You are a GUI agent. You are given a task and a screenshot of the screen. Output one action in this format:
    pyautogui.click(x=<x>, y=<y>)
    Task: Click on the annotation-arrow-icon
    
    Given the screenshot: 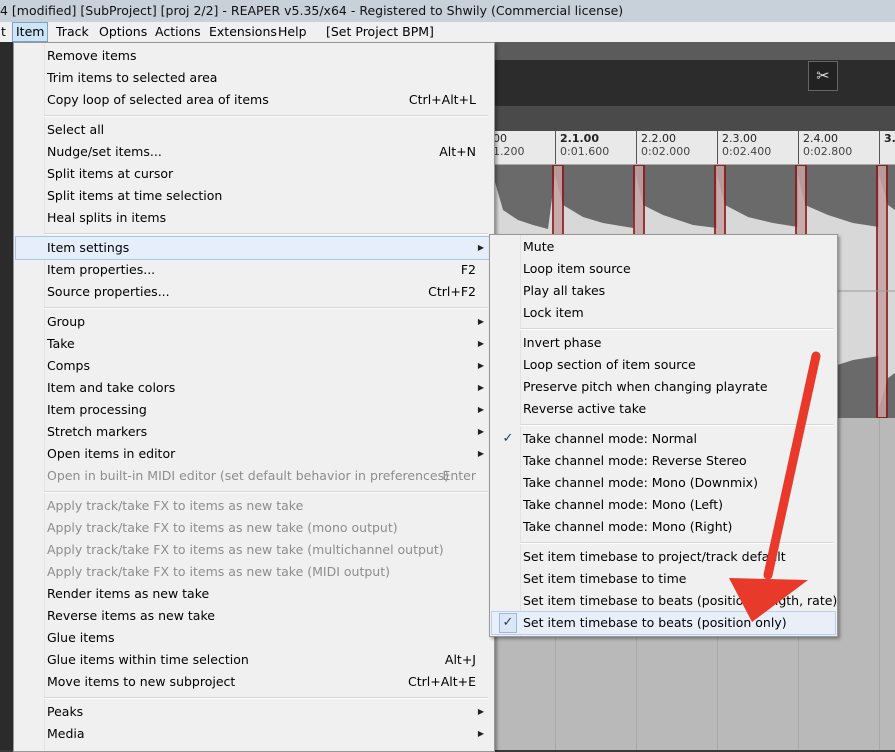 What is the action you would take?
    pyautogui.click(x=775, y=486)
    